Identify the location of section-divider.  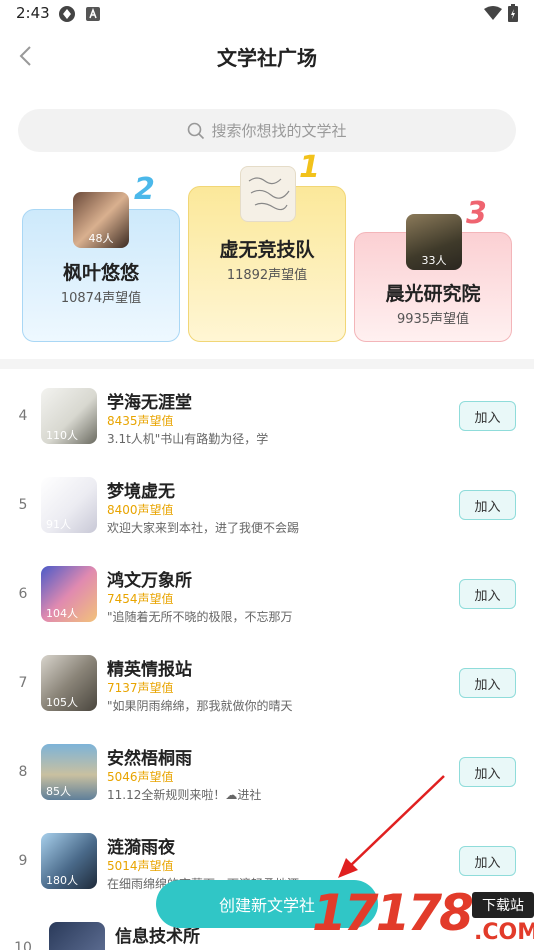
(267, 364).